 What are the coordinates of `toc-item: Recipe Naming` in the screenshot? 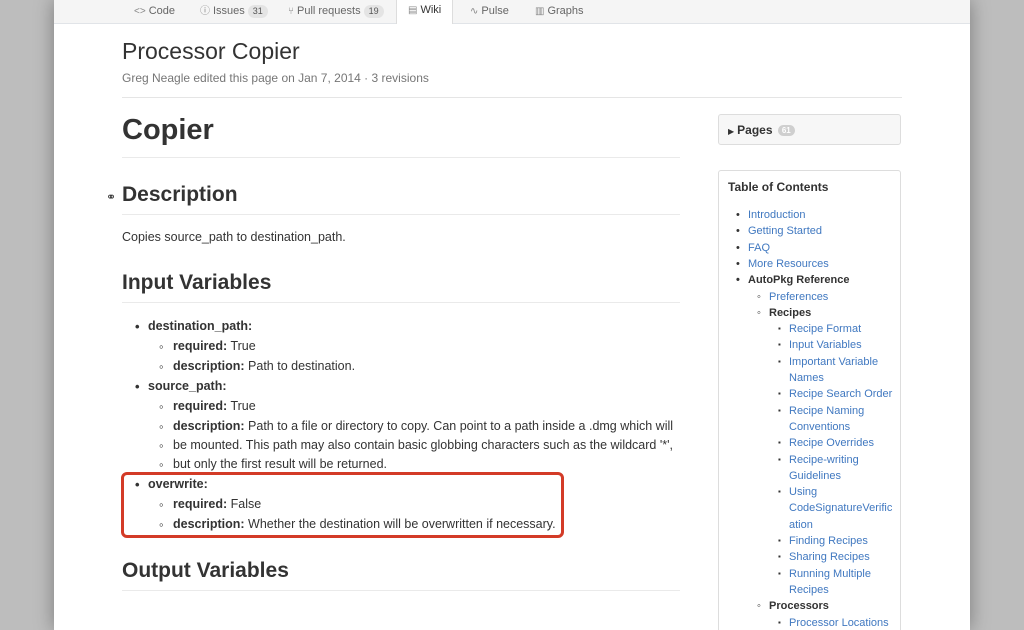 It's located at (821, 411).